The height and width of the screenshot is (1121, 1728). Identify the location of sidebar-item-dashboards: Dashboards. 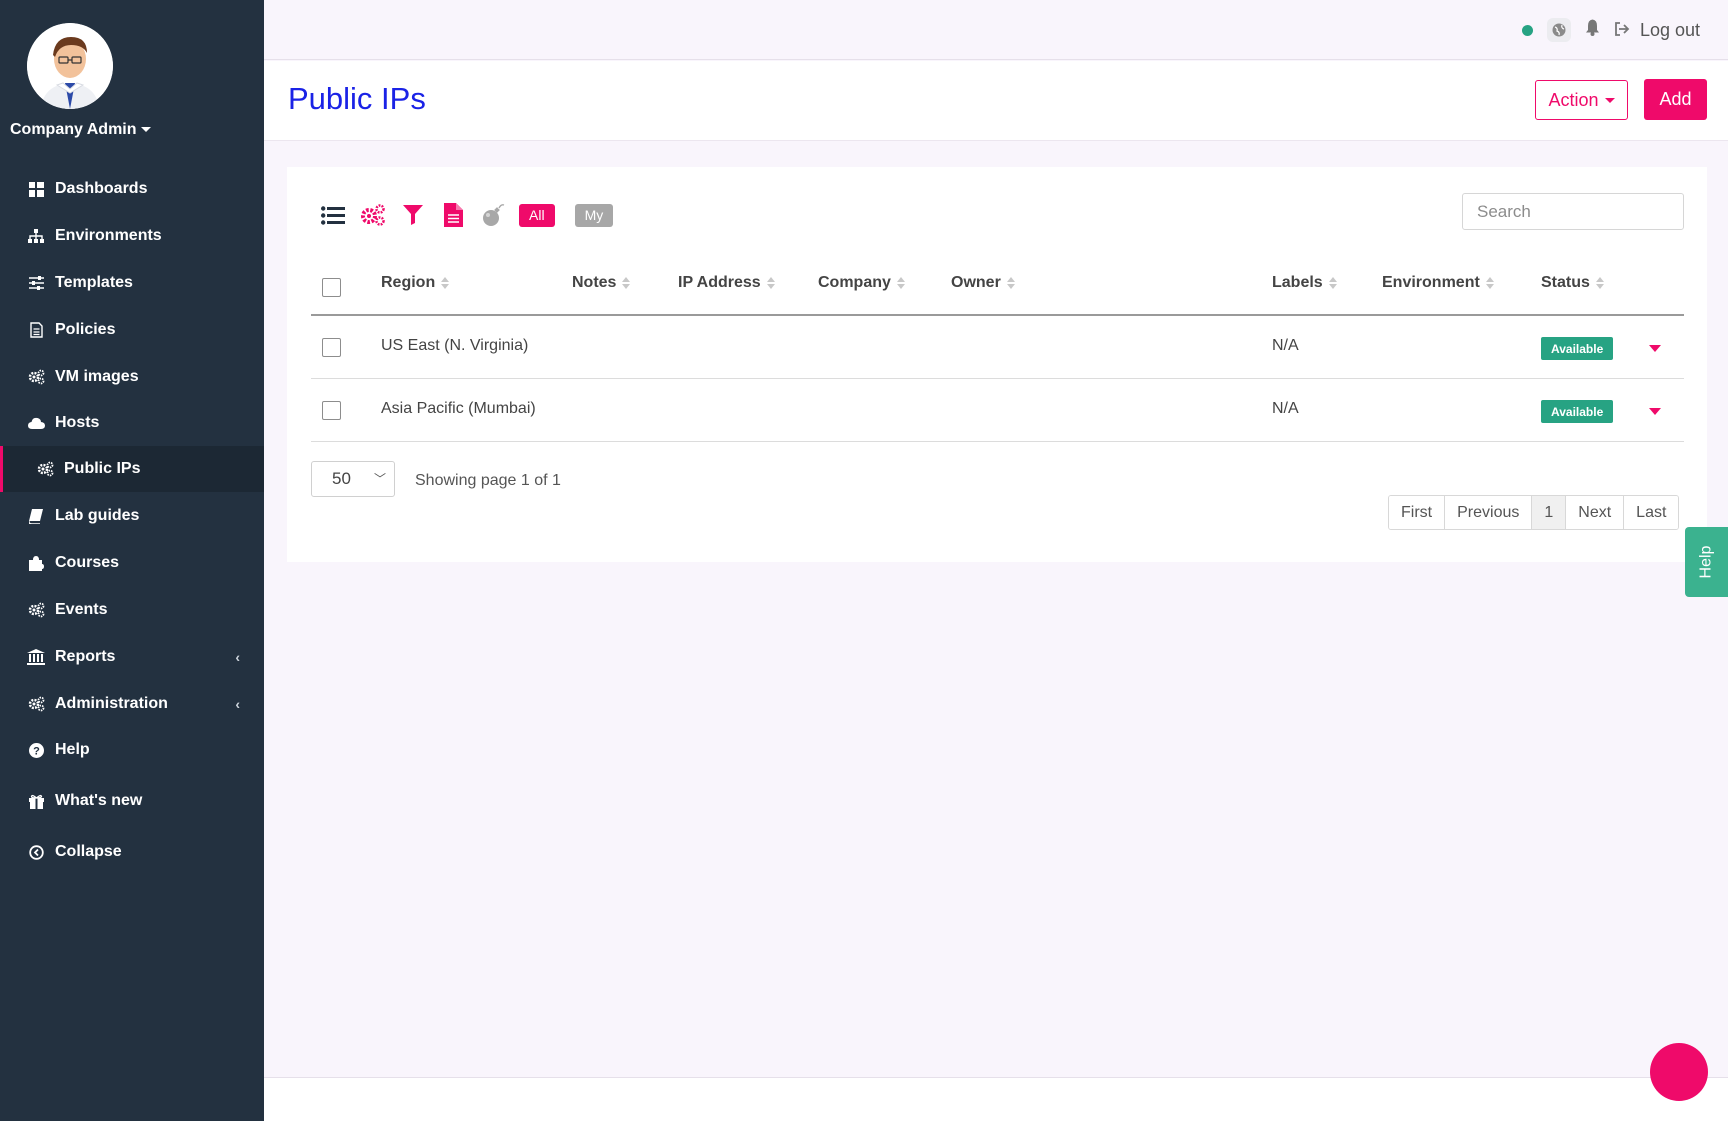
(132, 189).